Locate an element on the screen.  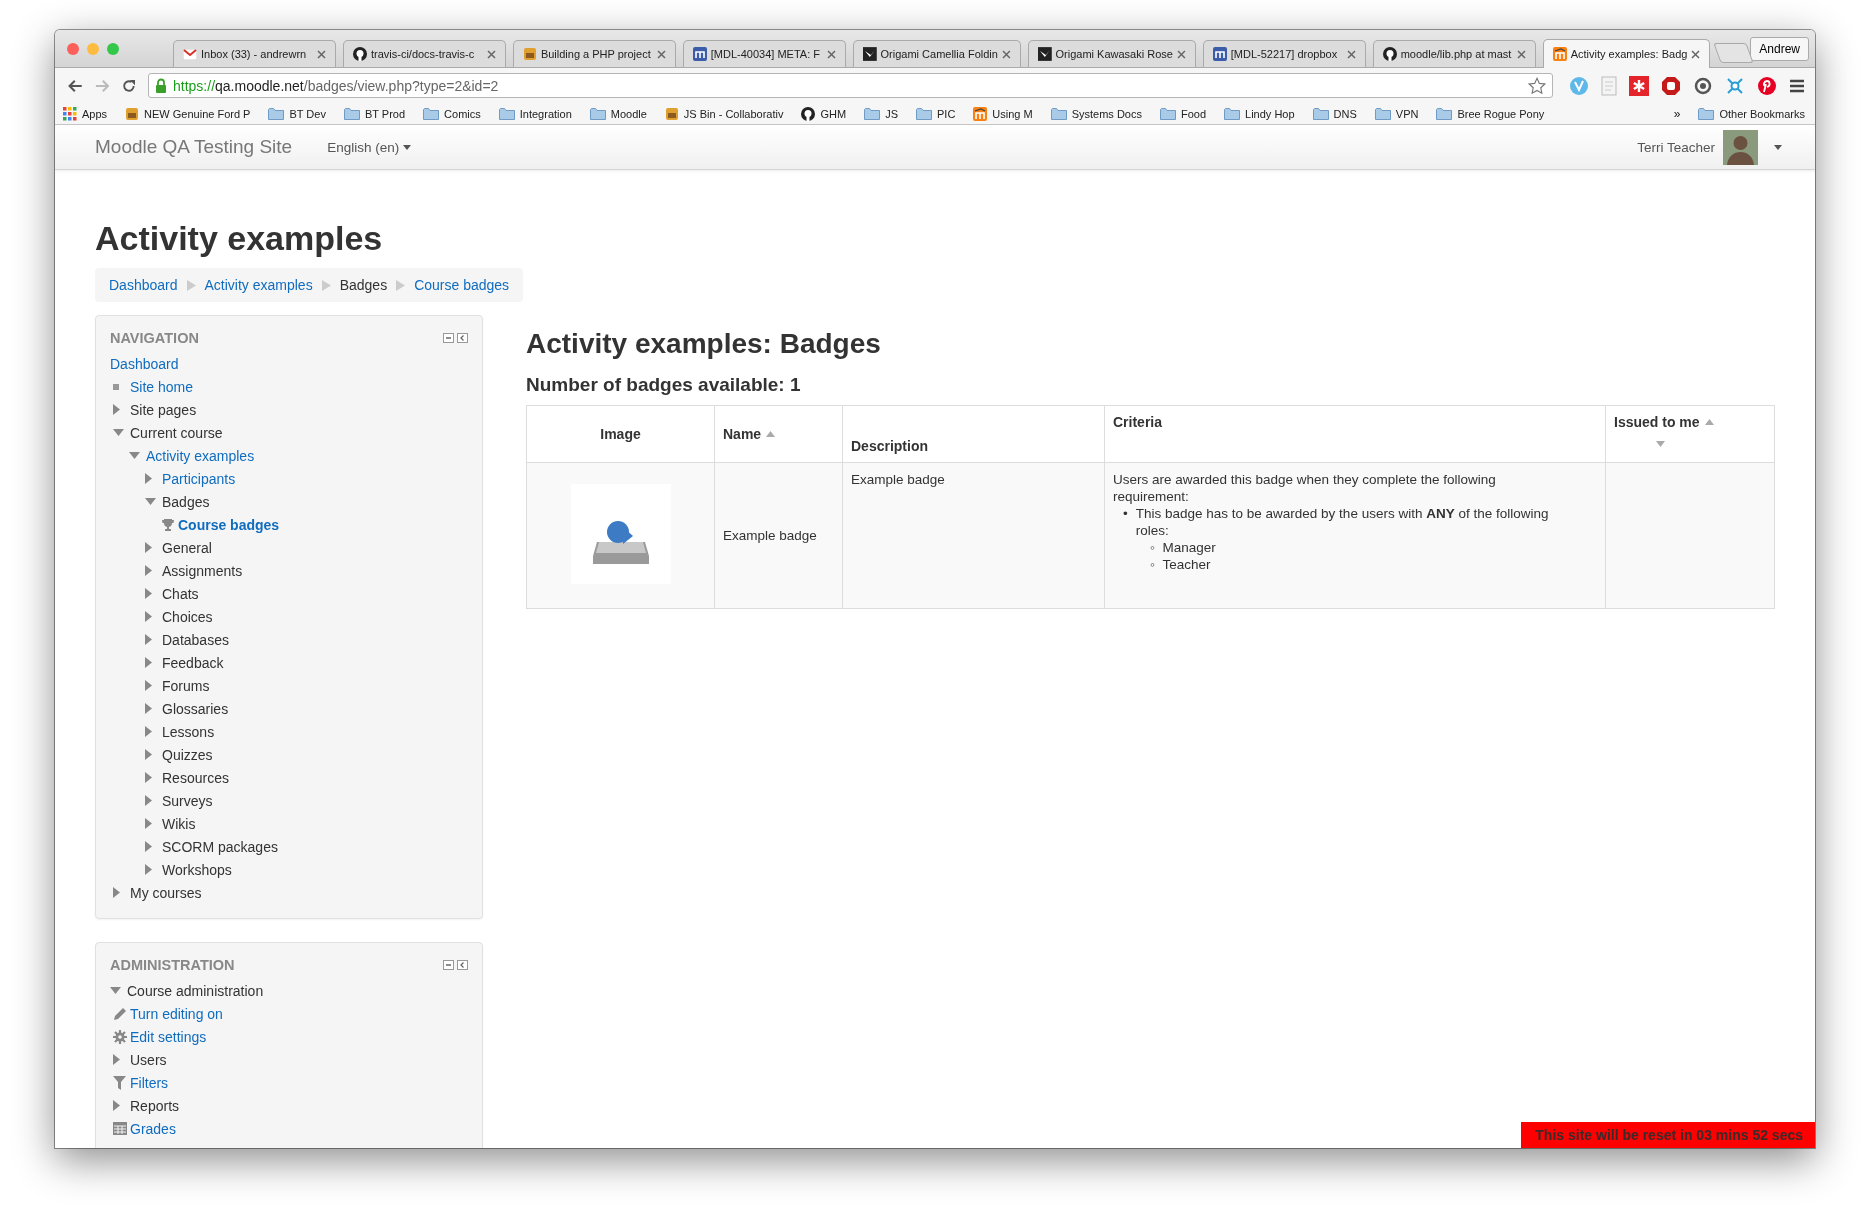
nav-item: Quizzes is located at coordinates (187, 754).